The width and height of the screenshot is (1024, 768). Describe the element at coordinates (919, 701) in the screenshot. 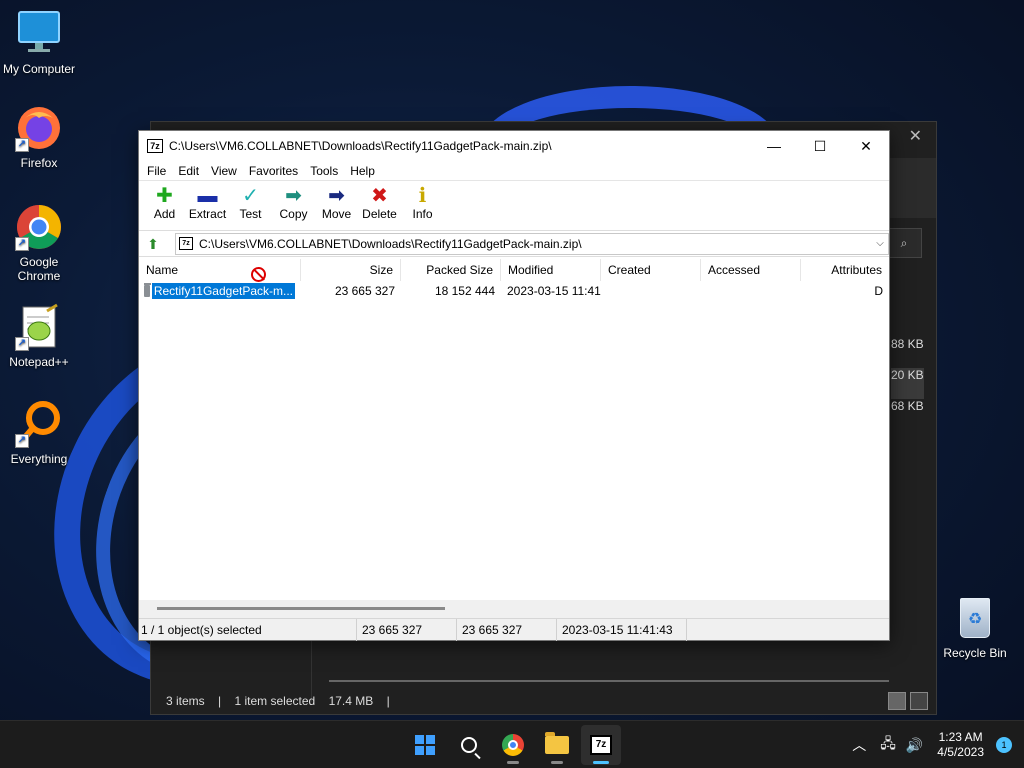

I see `tiles-view-icon` at that location.